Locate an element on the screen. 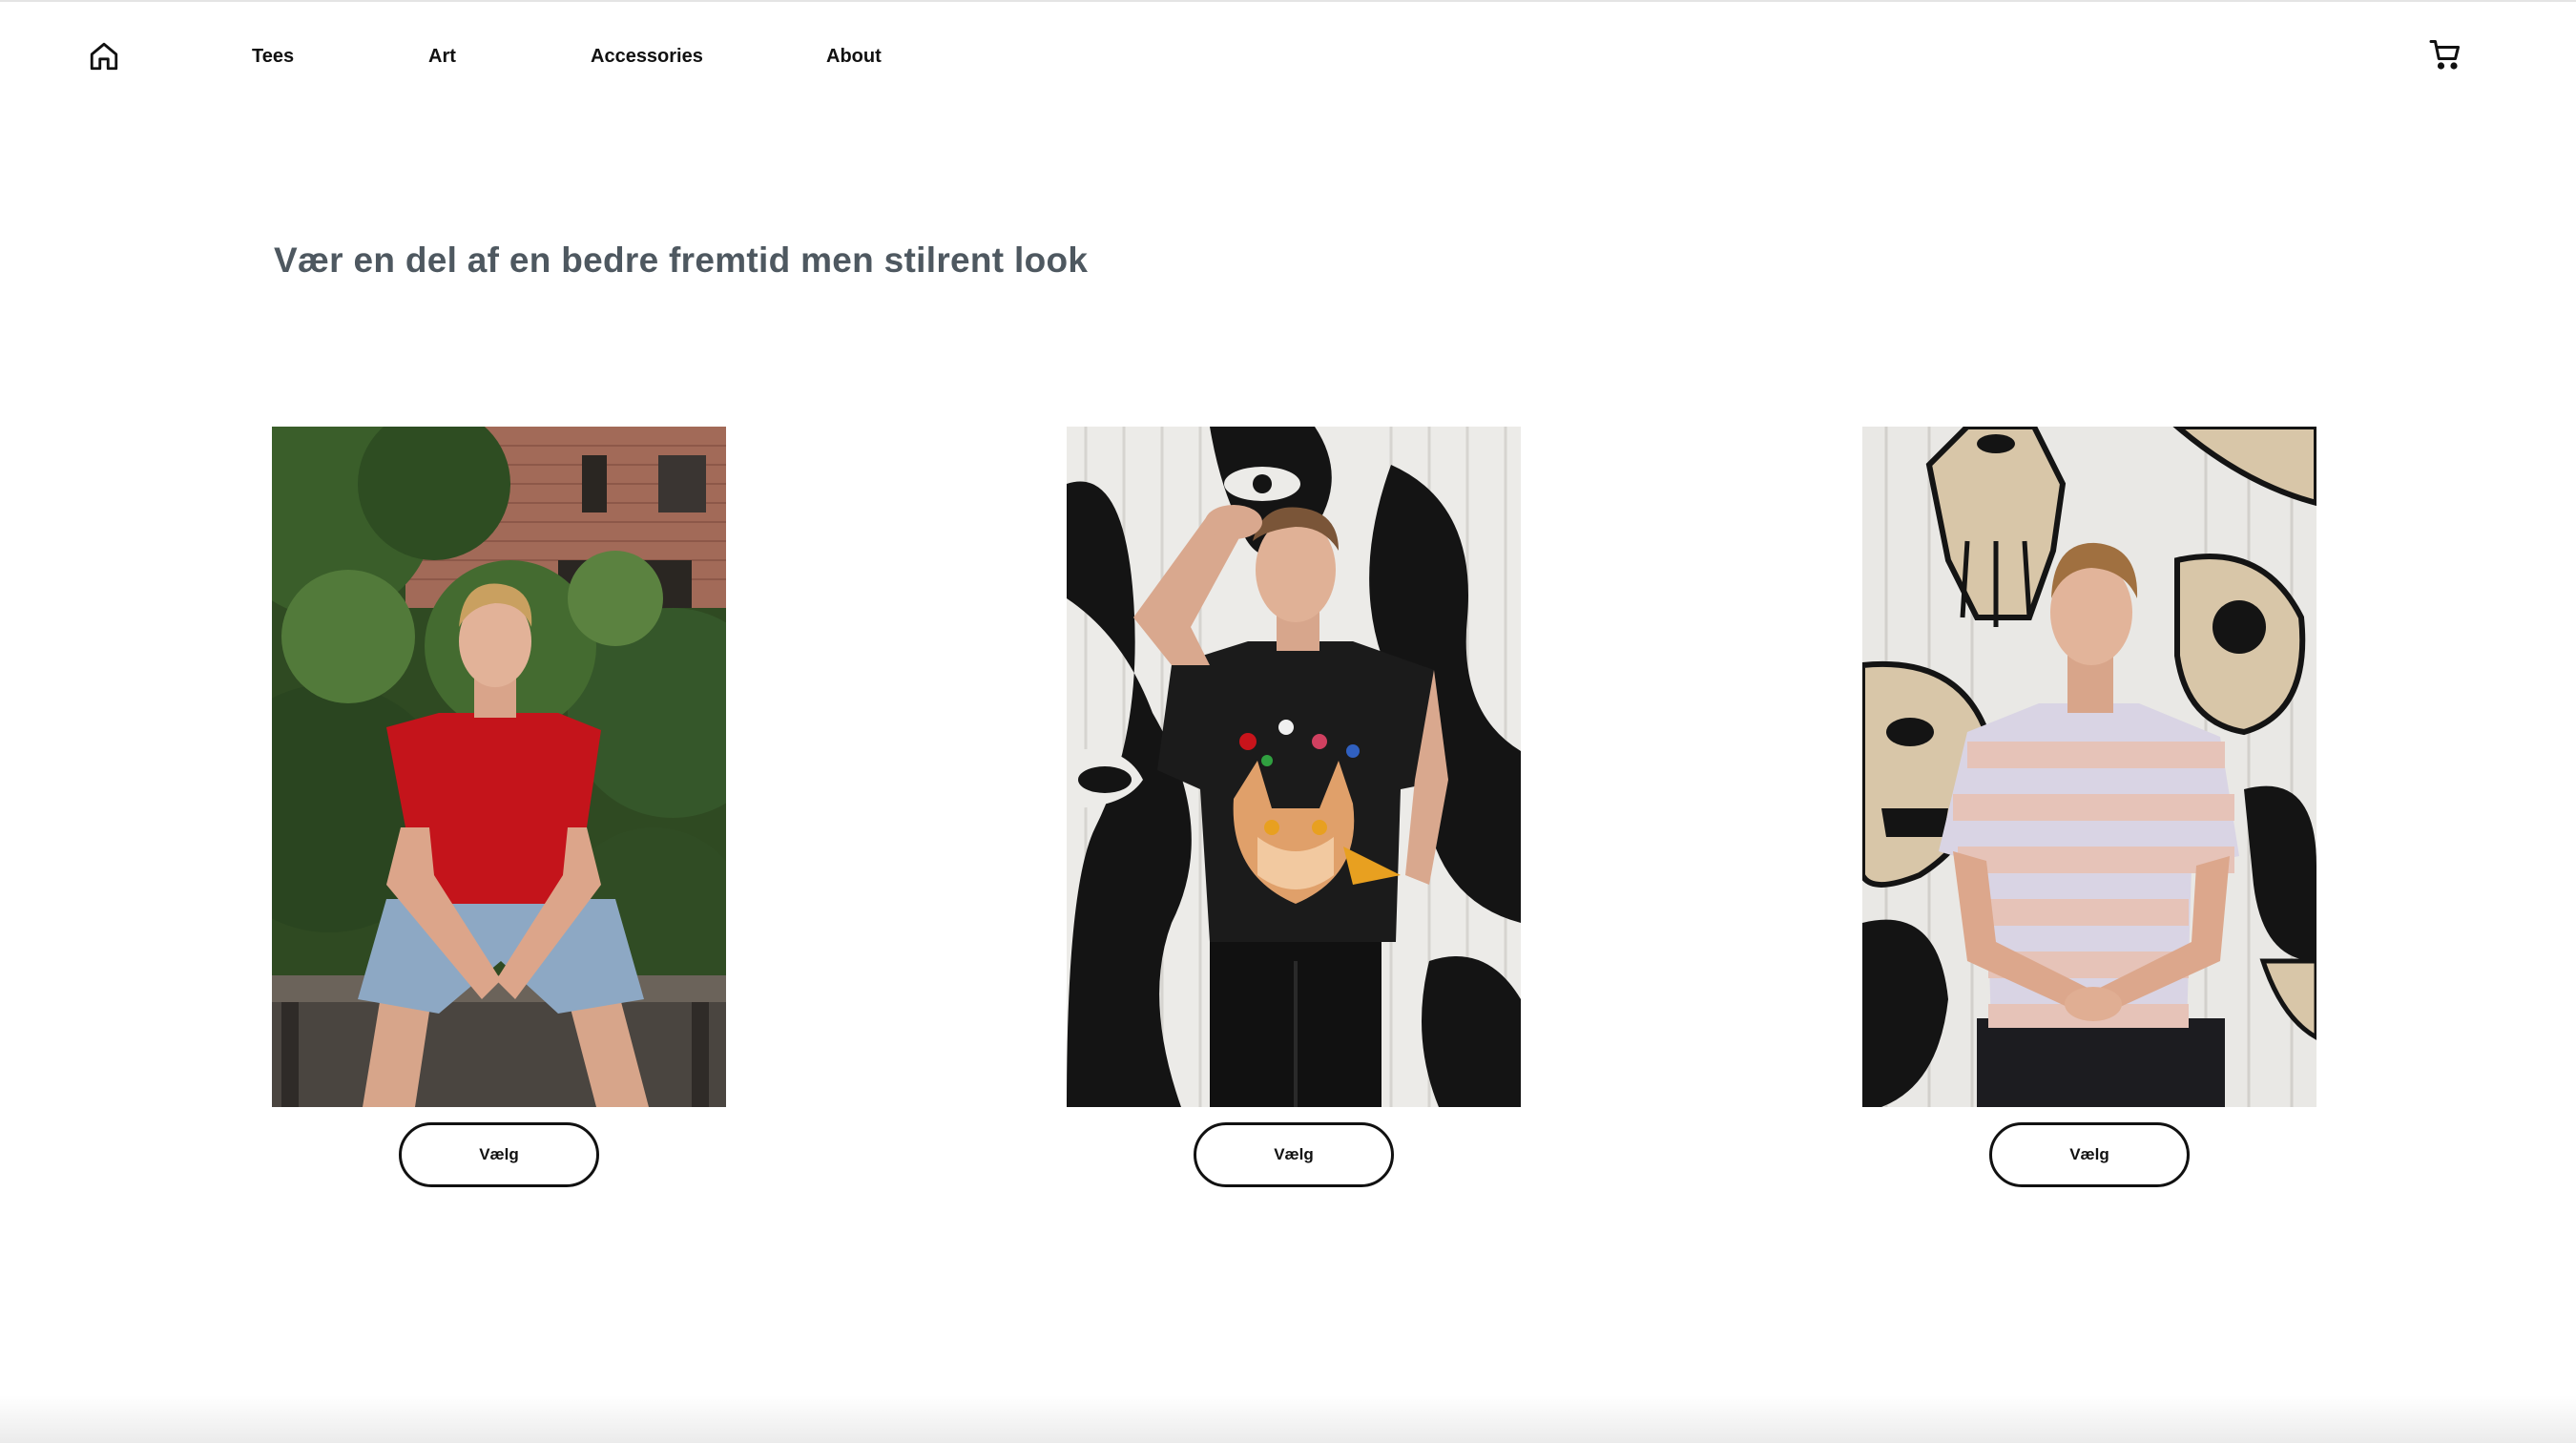 The width and height of the screenshot is (2576, 1443). nav-link-art: Art is located at coordinates (442, 57).